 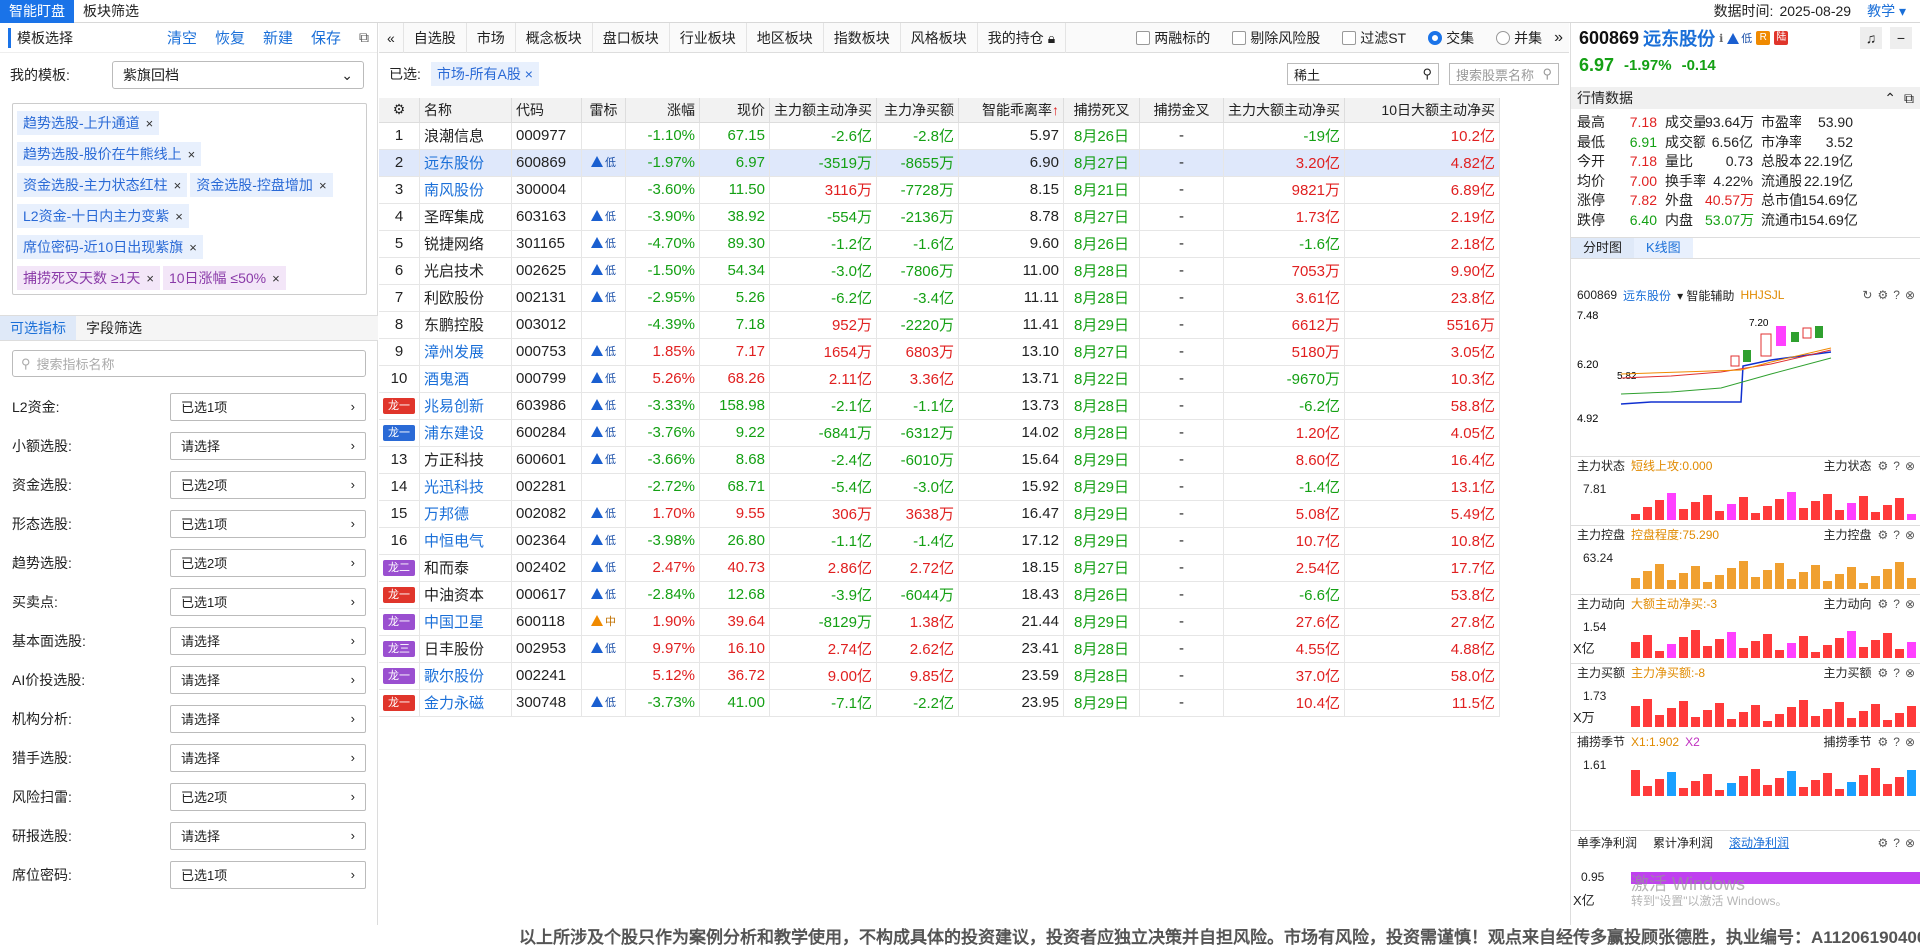 What do you see at coordinates (182, 37) in the screenshot?
I see `clear-button: 清空` at bounding box center [182, 37].